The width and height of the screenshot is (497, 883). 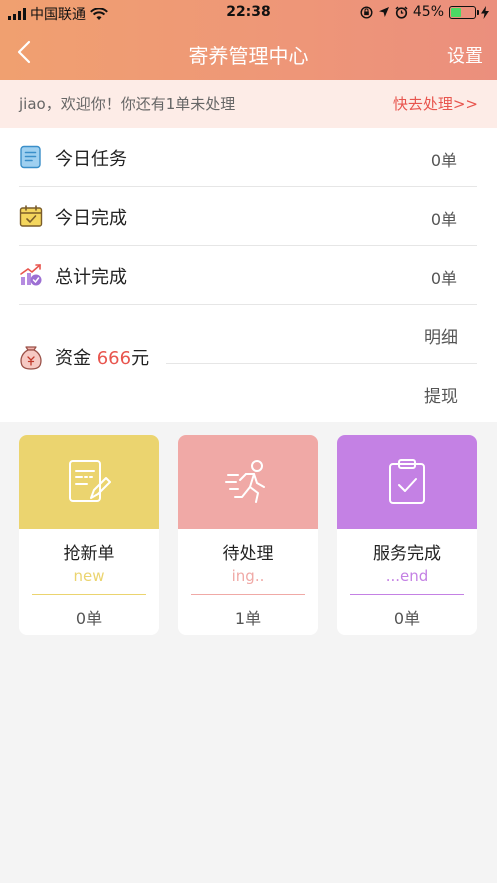 I want to click on funds-withdraw-button: 提现, so click(x=321, y=393).